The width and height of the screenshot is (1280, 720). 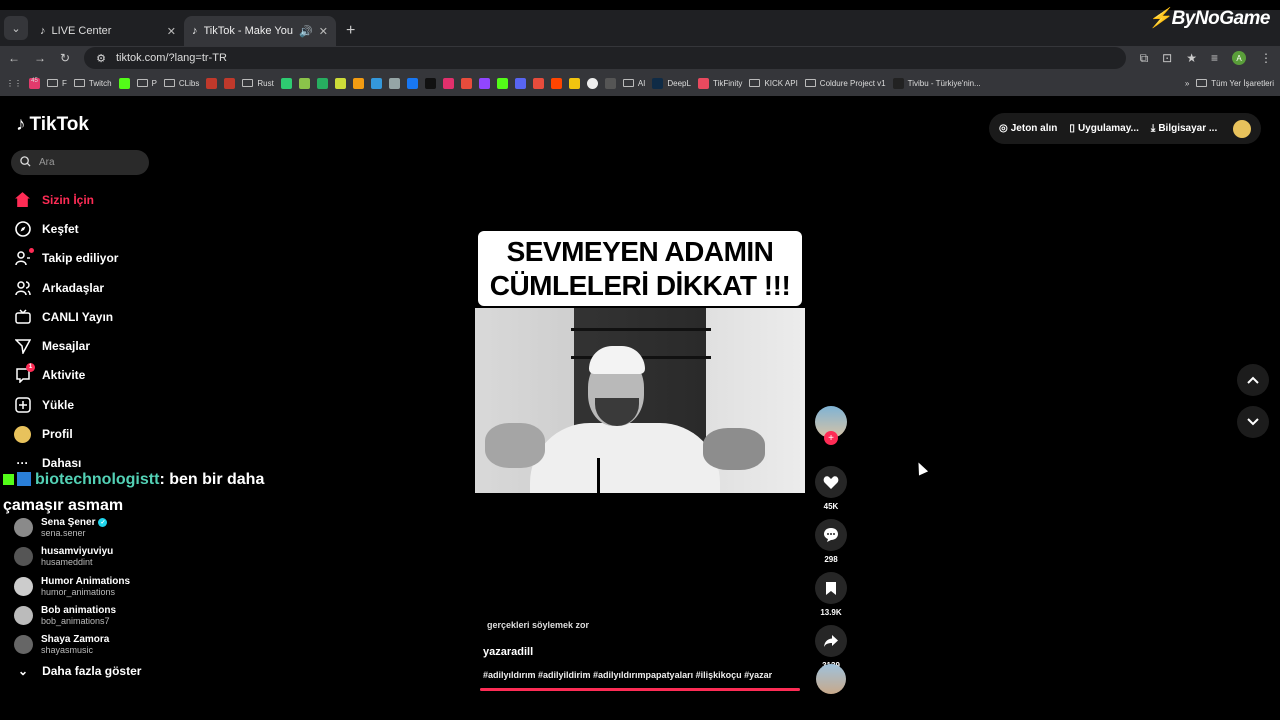 I want to click on video-author: yazaradill, so click(x=508, y=652).